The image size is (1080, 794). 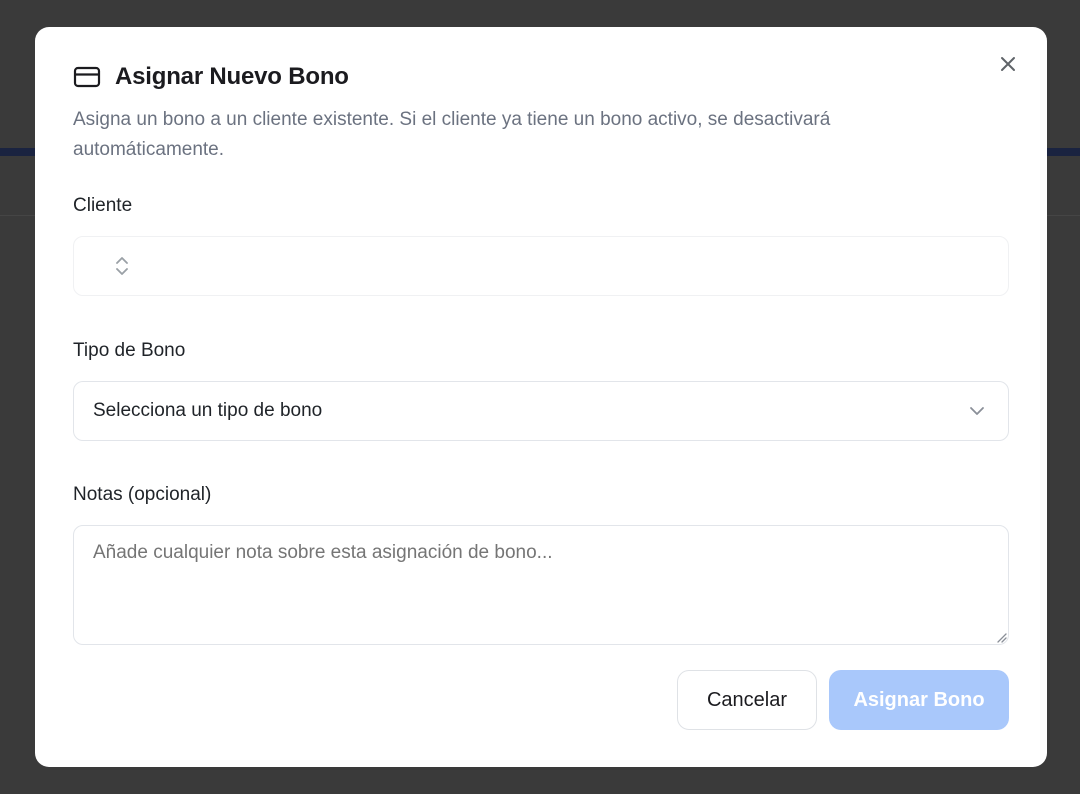 What do you see at coordinates (129, 350) in the screenshot?
I see `tipo-bono-label: Tipo de Bono` at bounding box center [129, 350].